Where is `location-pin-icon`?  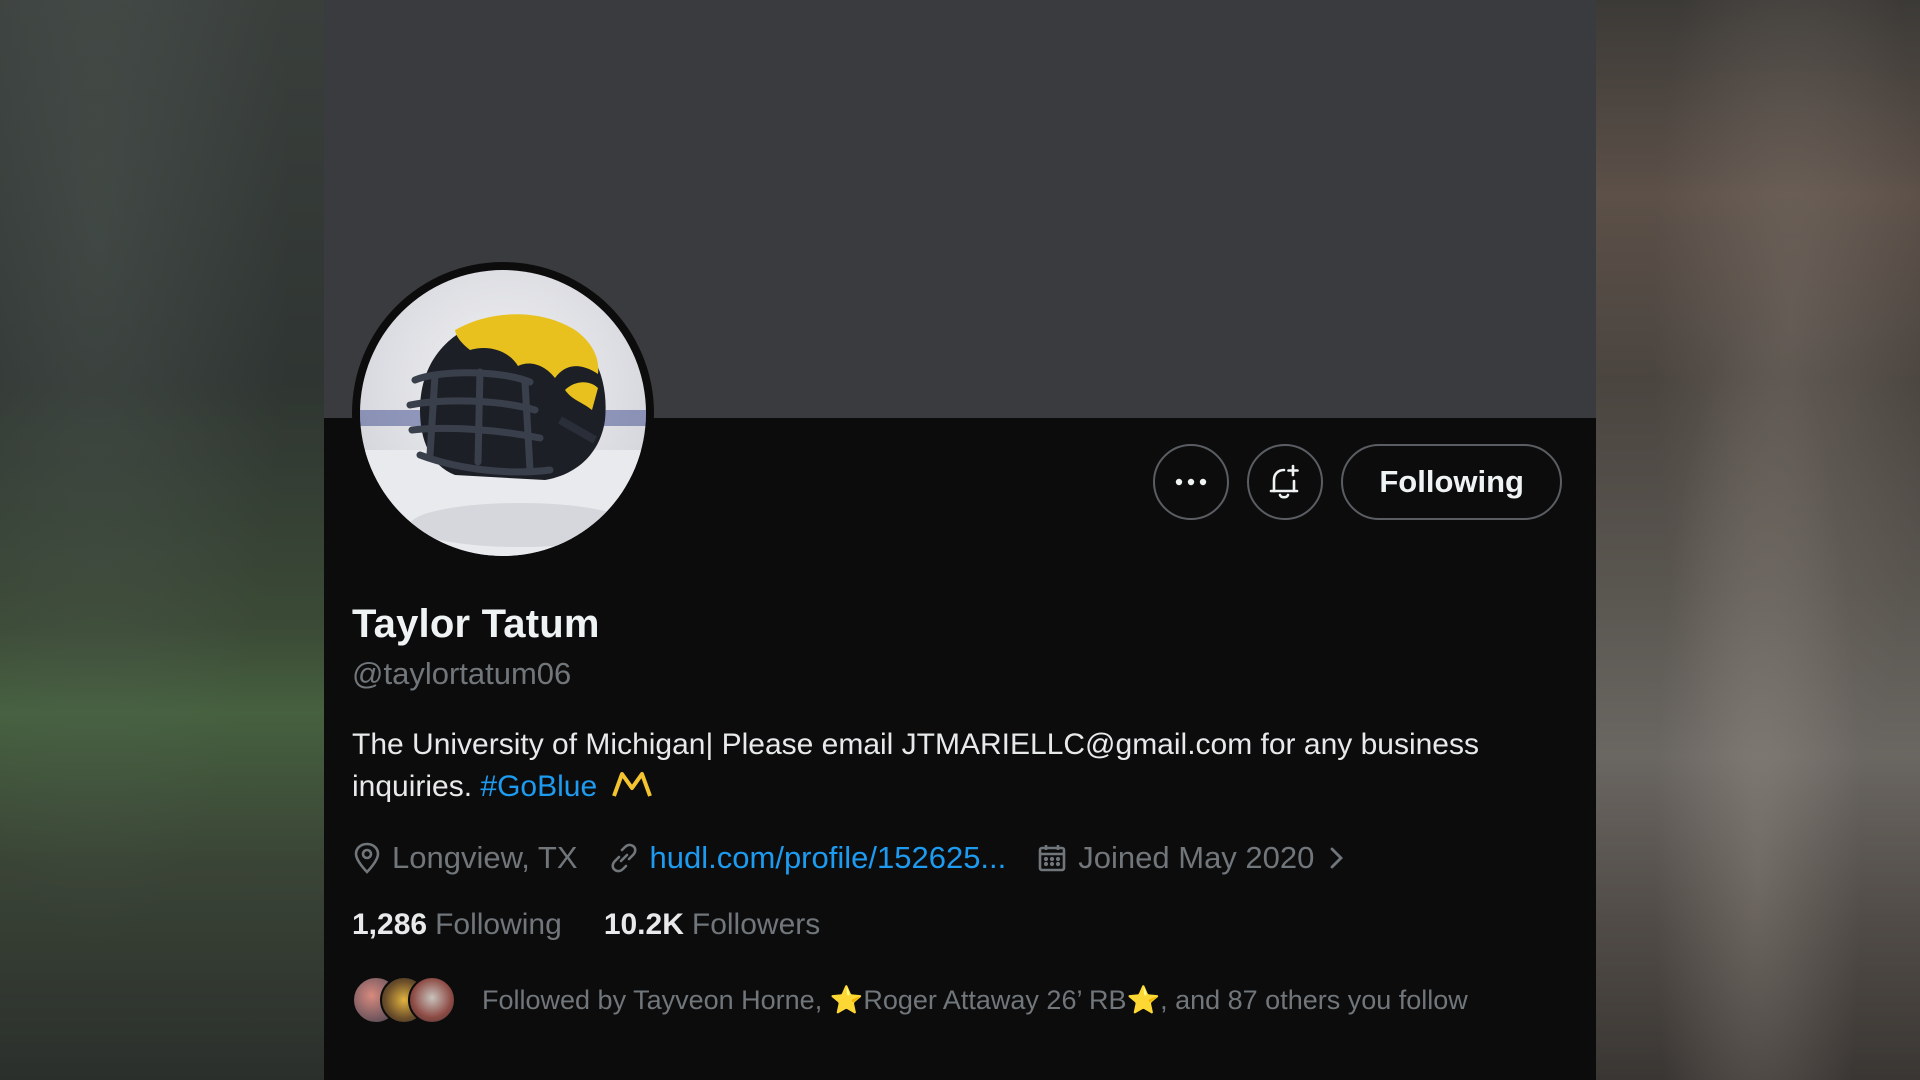 location-pin-icon is located at coordinates (367, 858).